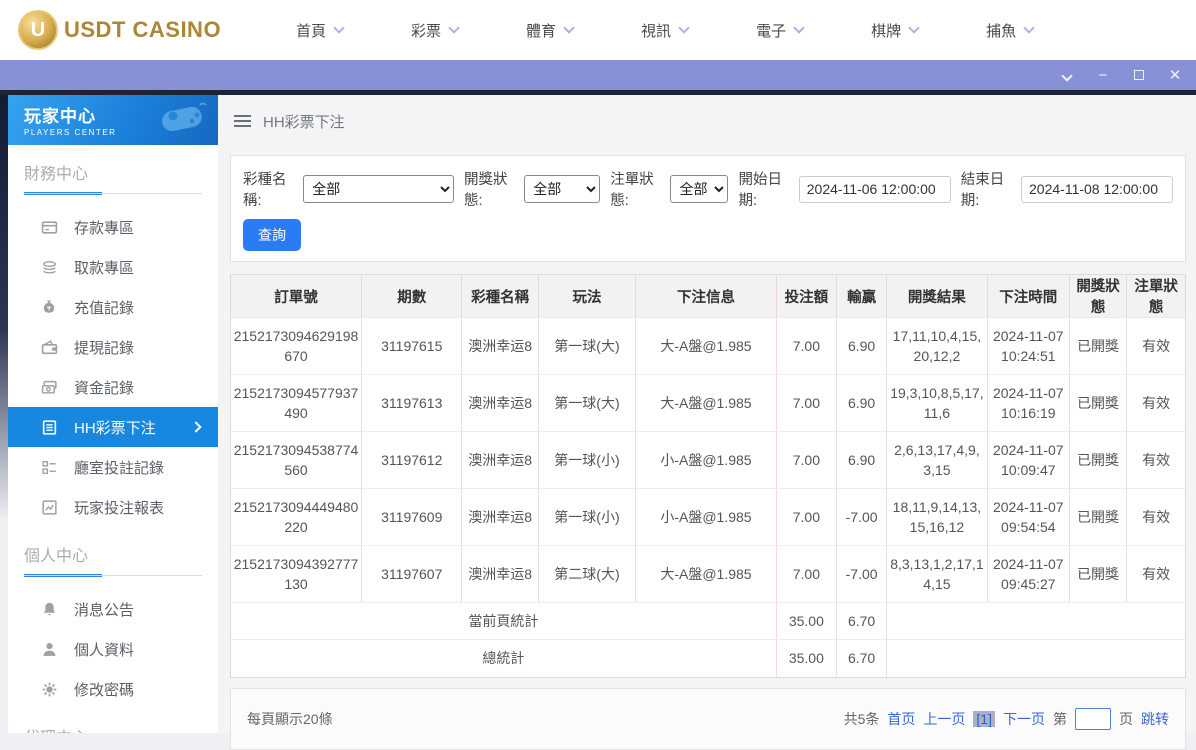  What do you see at coordinates (894, 30) in the screenshot?
I see `nav-item-board-games: 棋牌` at bounding box center [894, 30].